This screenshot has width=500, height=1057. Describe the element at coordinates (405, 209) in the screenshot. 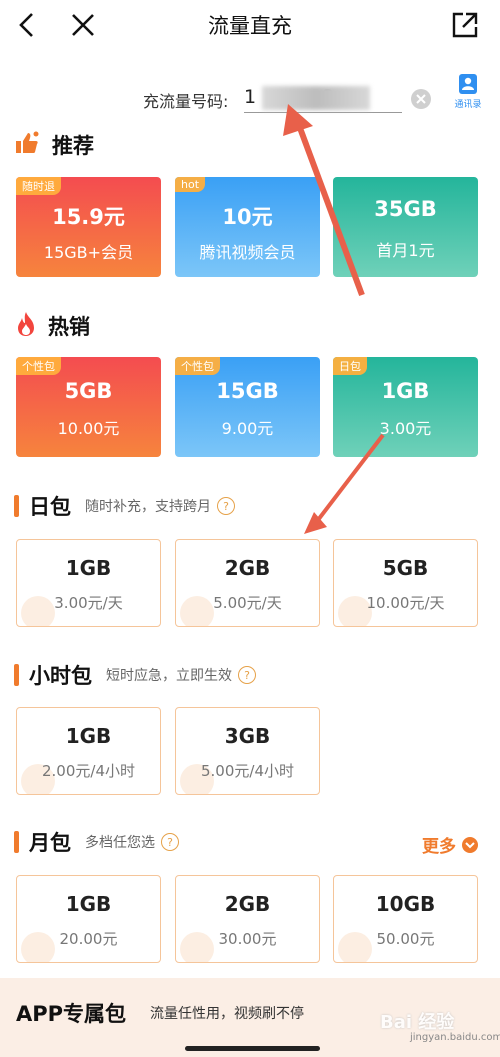

I see `card-main: 35GB` at that location.